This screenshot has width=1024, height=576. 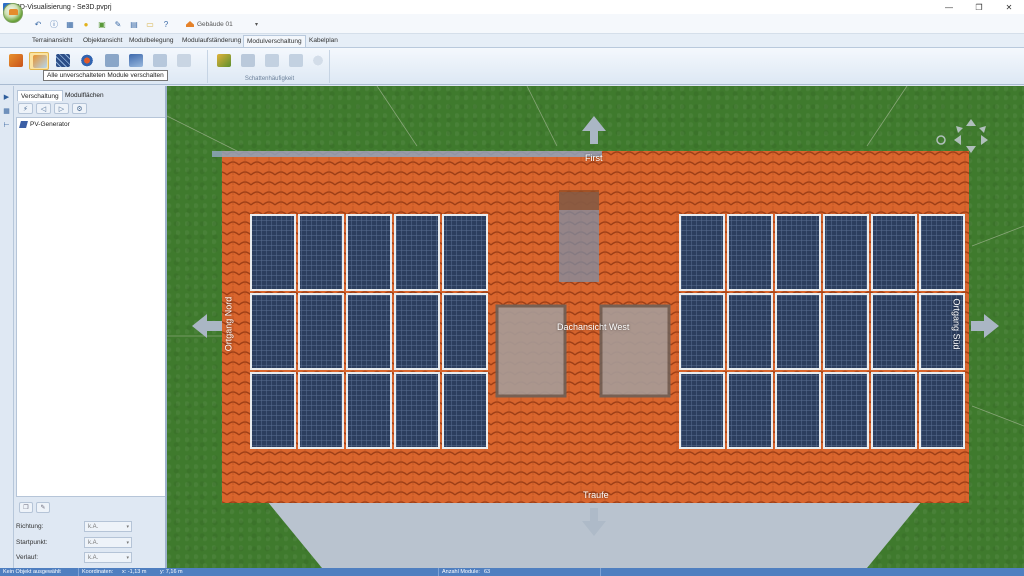 I want to click on module-string-button, so click(x=63, y=61).